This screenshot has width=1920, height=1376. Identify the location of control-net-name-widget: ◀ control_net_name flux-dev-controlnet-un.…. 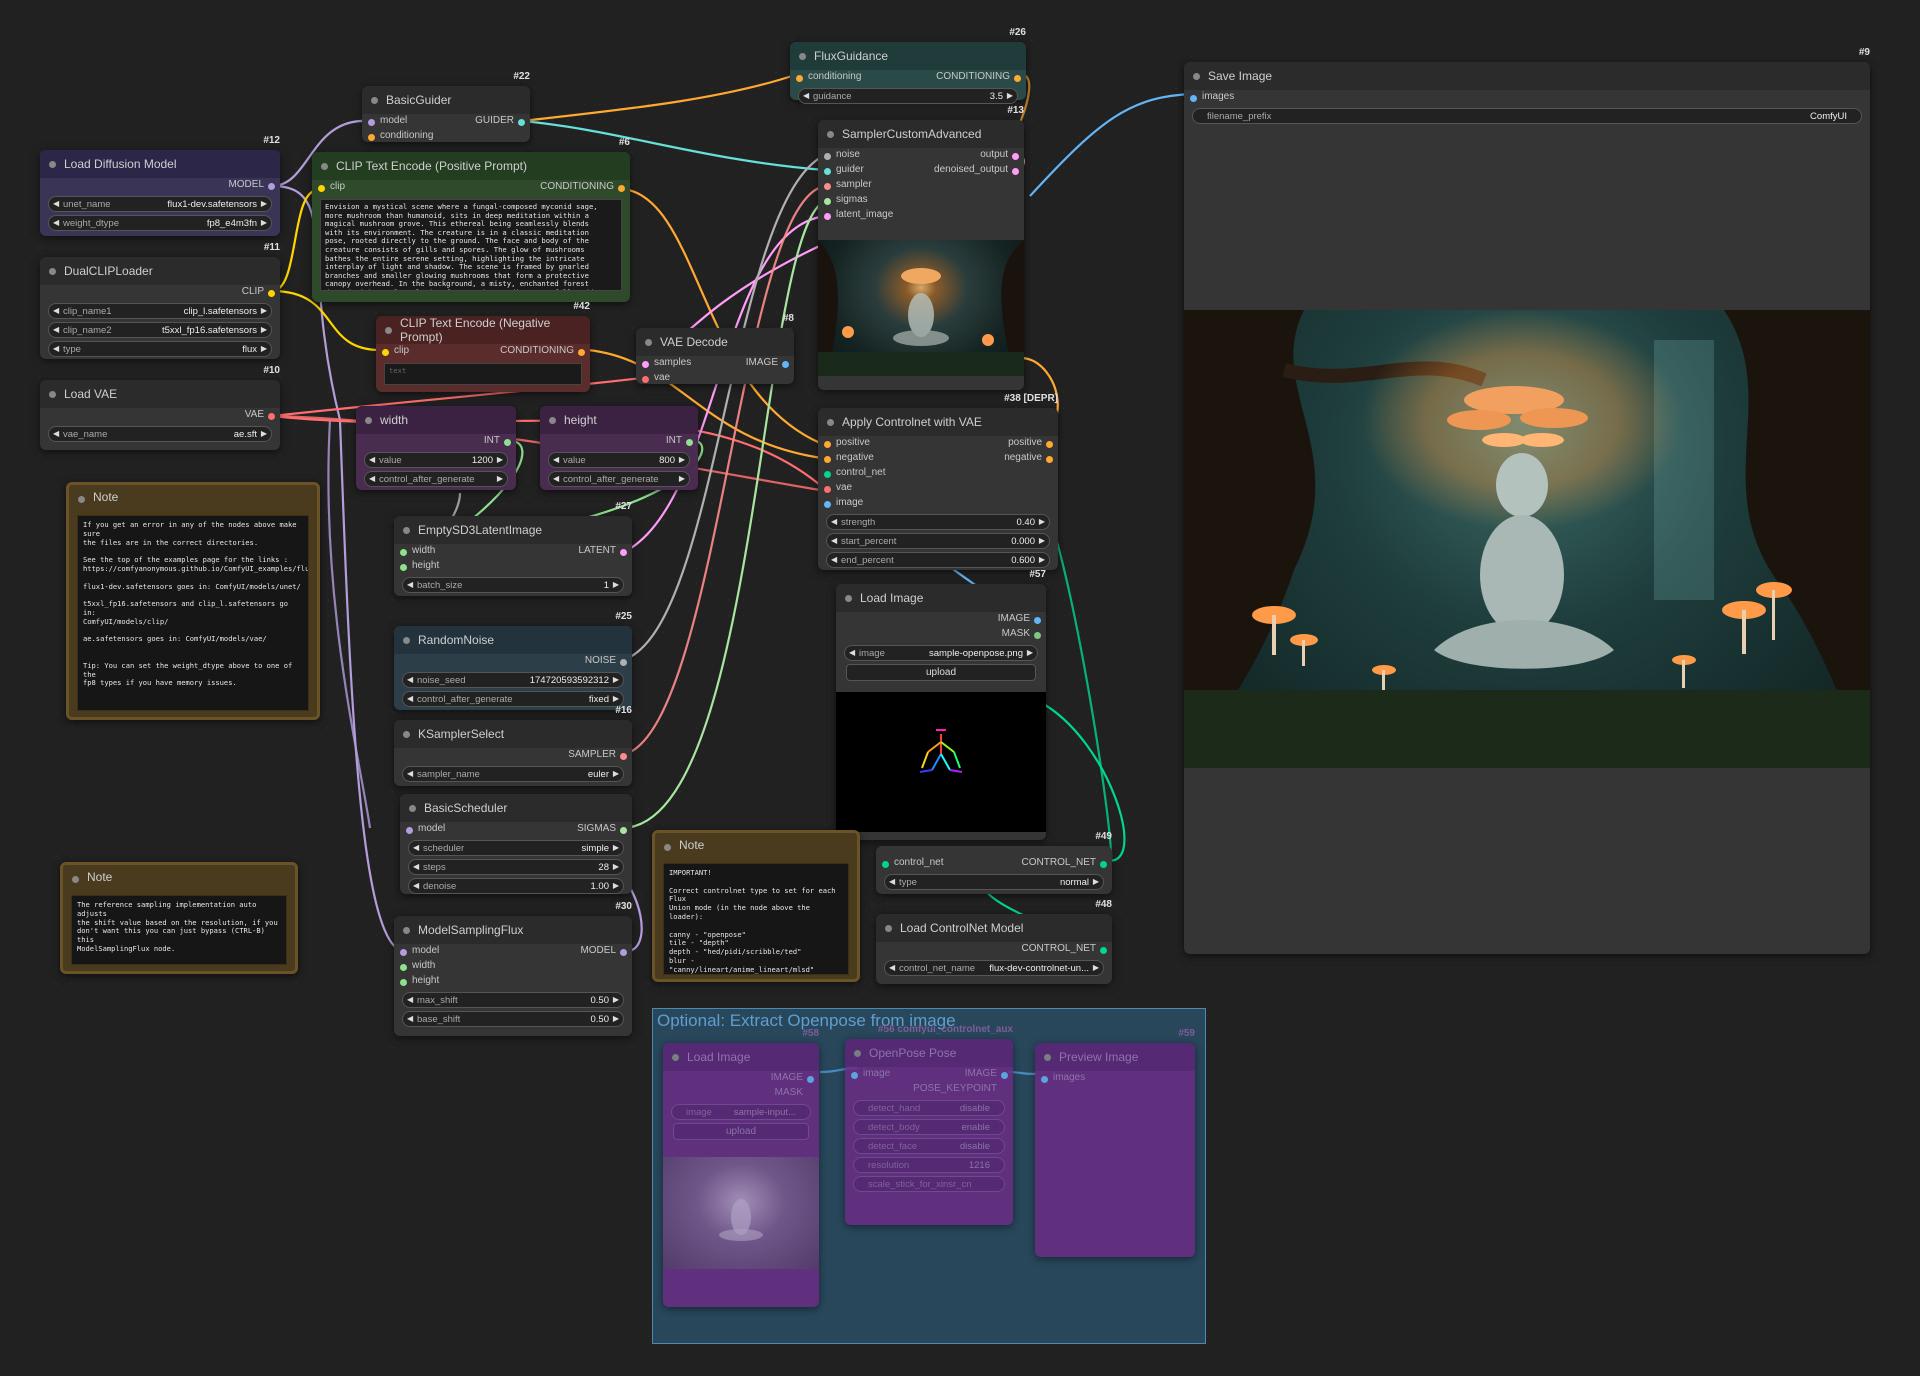
(994, 968).